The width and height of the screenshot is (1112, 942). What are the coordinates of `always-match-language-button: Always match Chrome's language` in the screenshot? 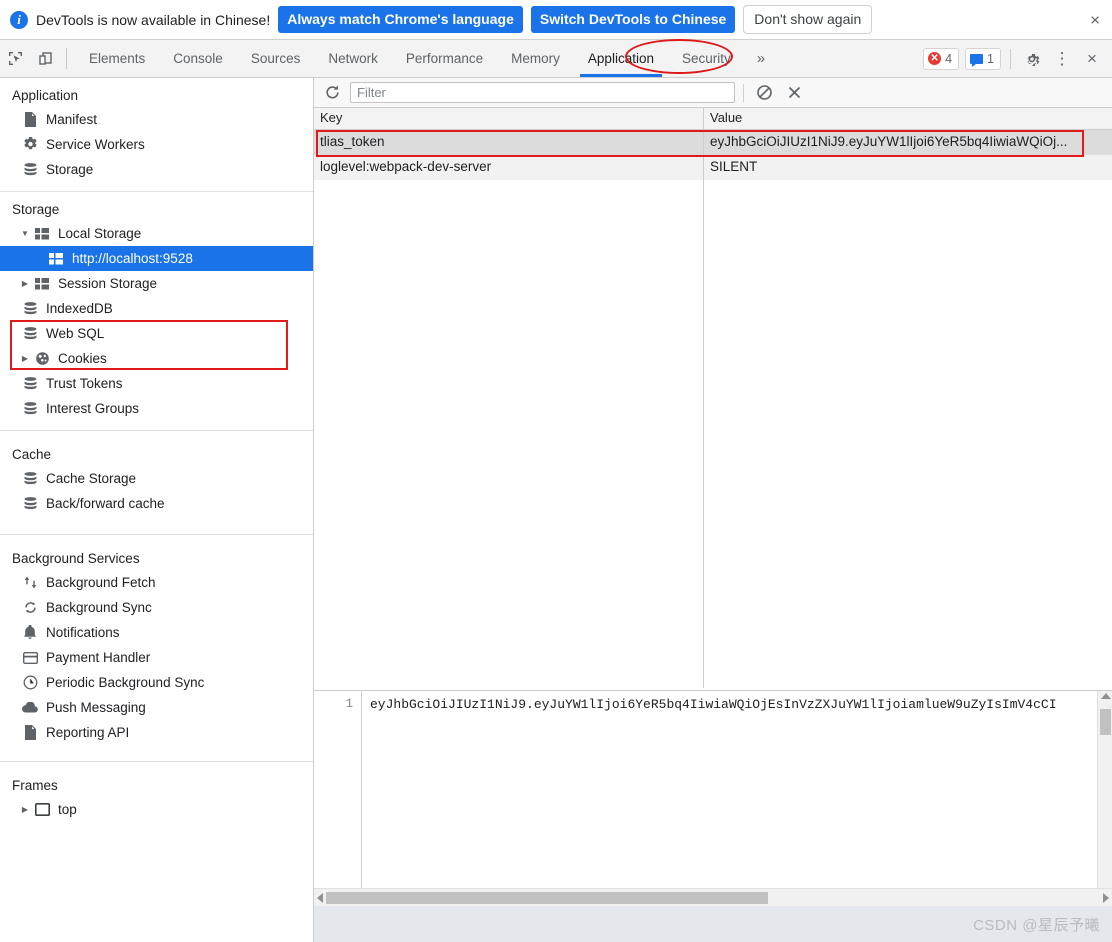 It's located at (400, 19).